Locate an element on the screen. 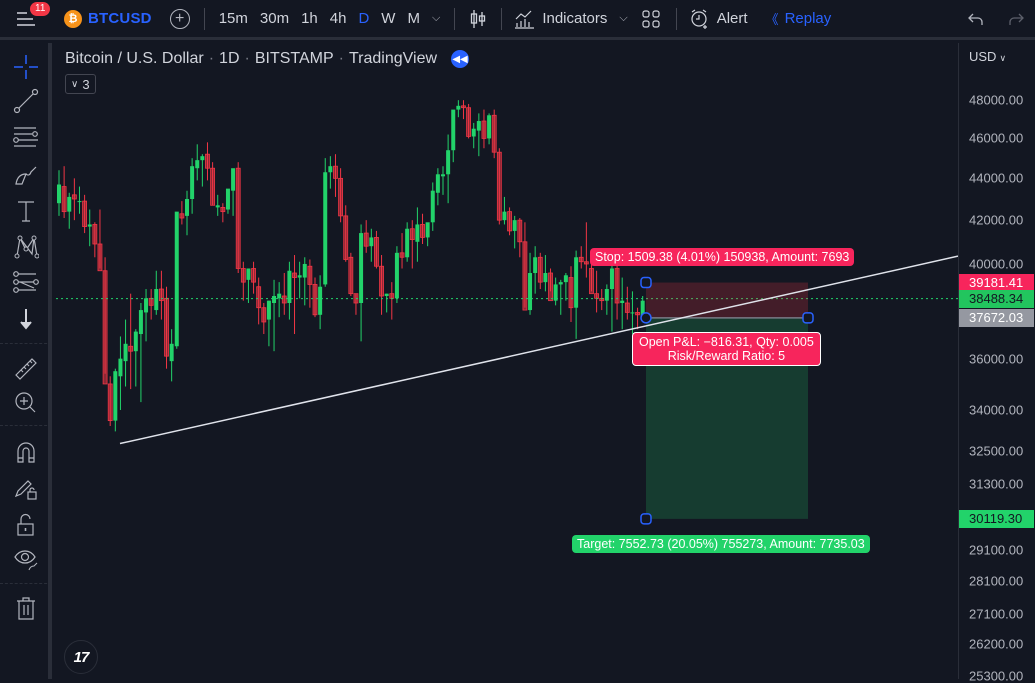  trend-line-icon is located at coordinates (26, 101).